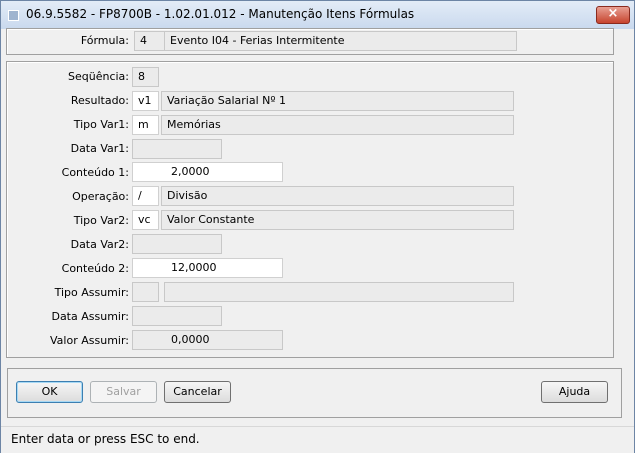 The width and height of the screenshot is (635, 453). I want to click on cancelar-button: Cancelar, so click(197, 392).